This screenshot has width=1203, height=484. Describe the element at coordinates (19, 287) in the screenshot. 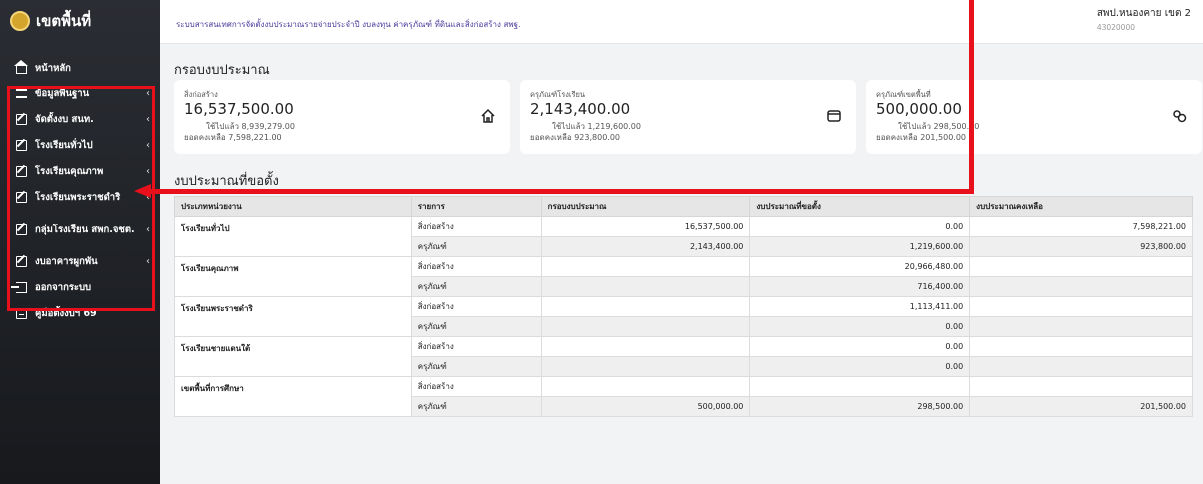

I see `logout-icon` at that location.